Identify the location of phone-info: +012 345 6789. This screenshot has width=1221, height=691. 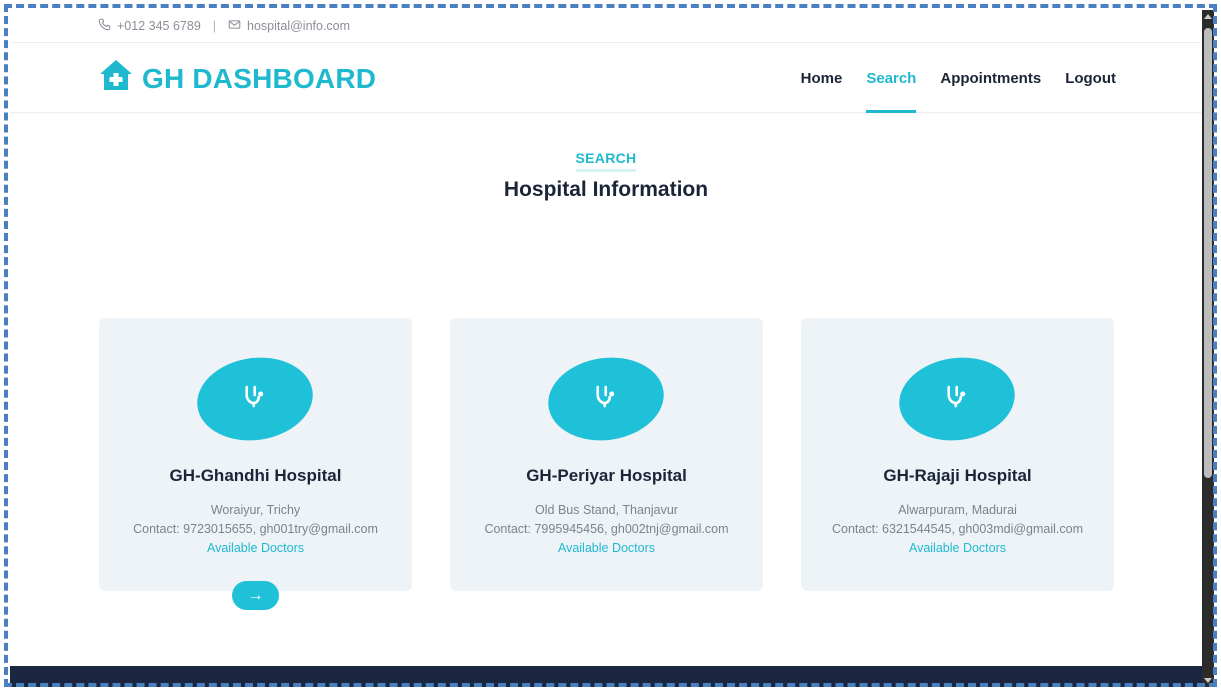
(149, 26).